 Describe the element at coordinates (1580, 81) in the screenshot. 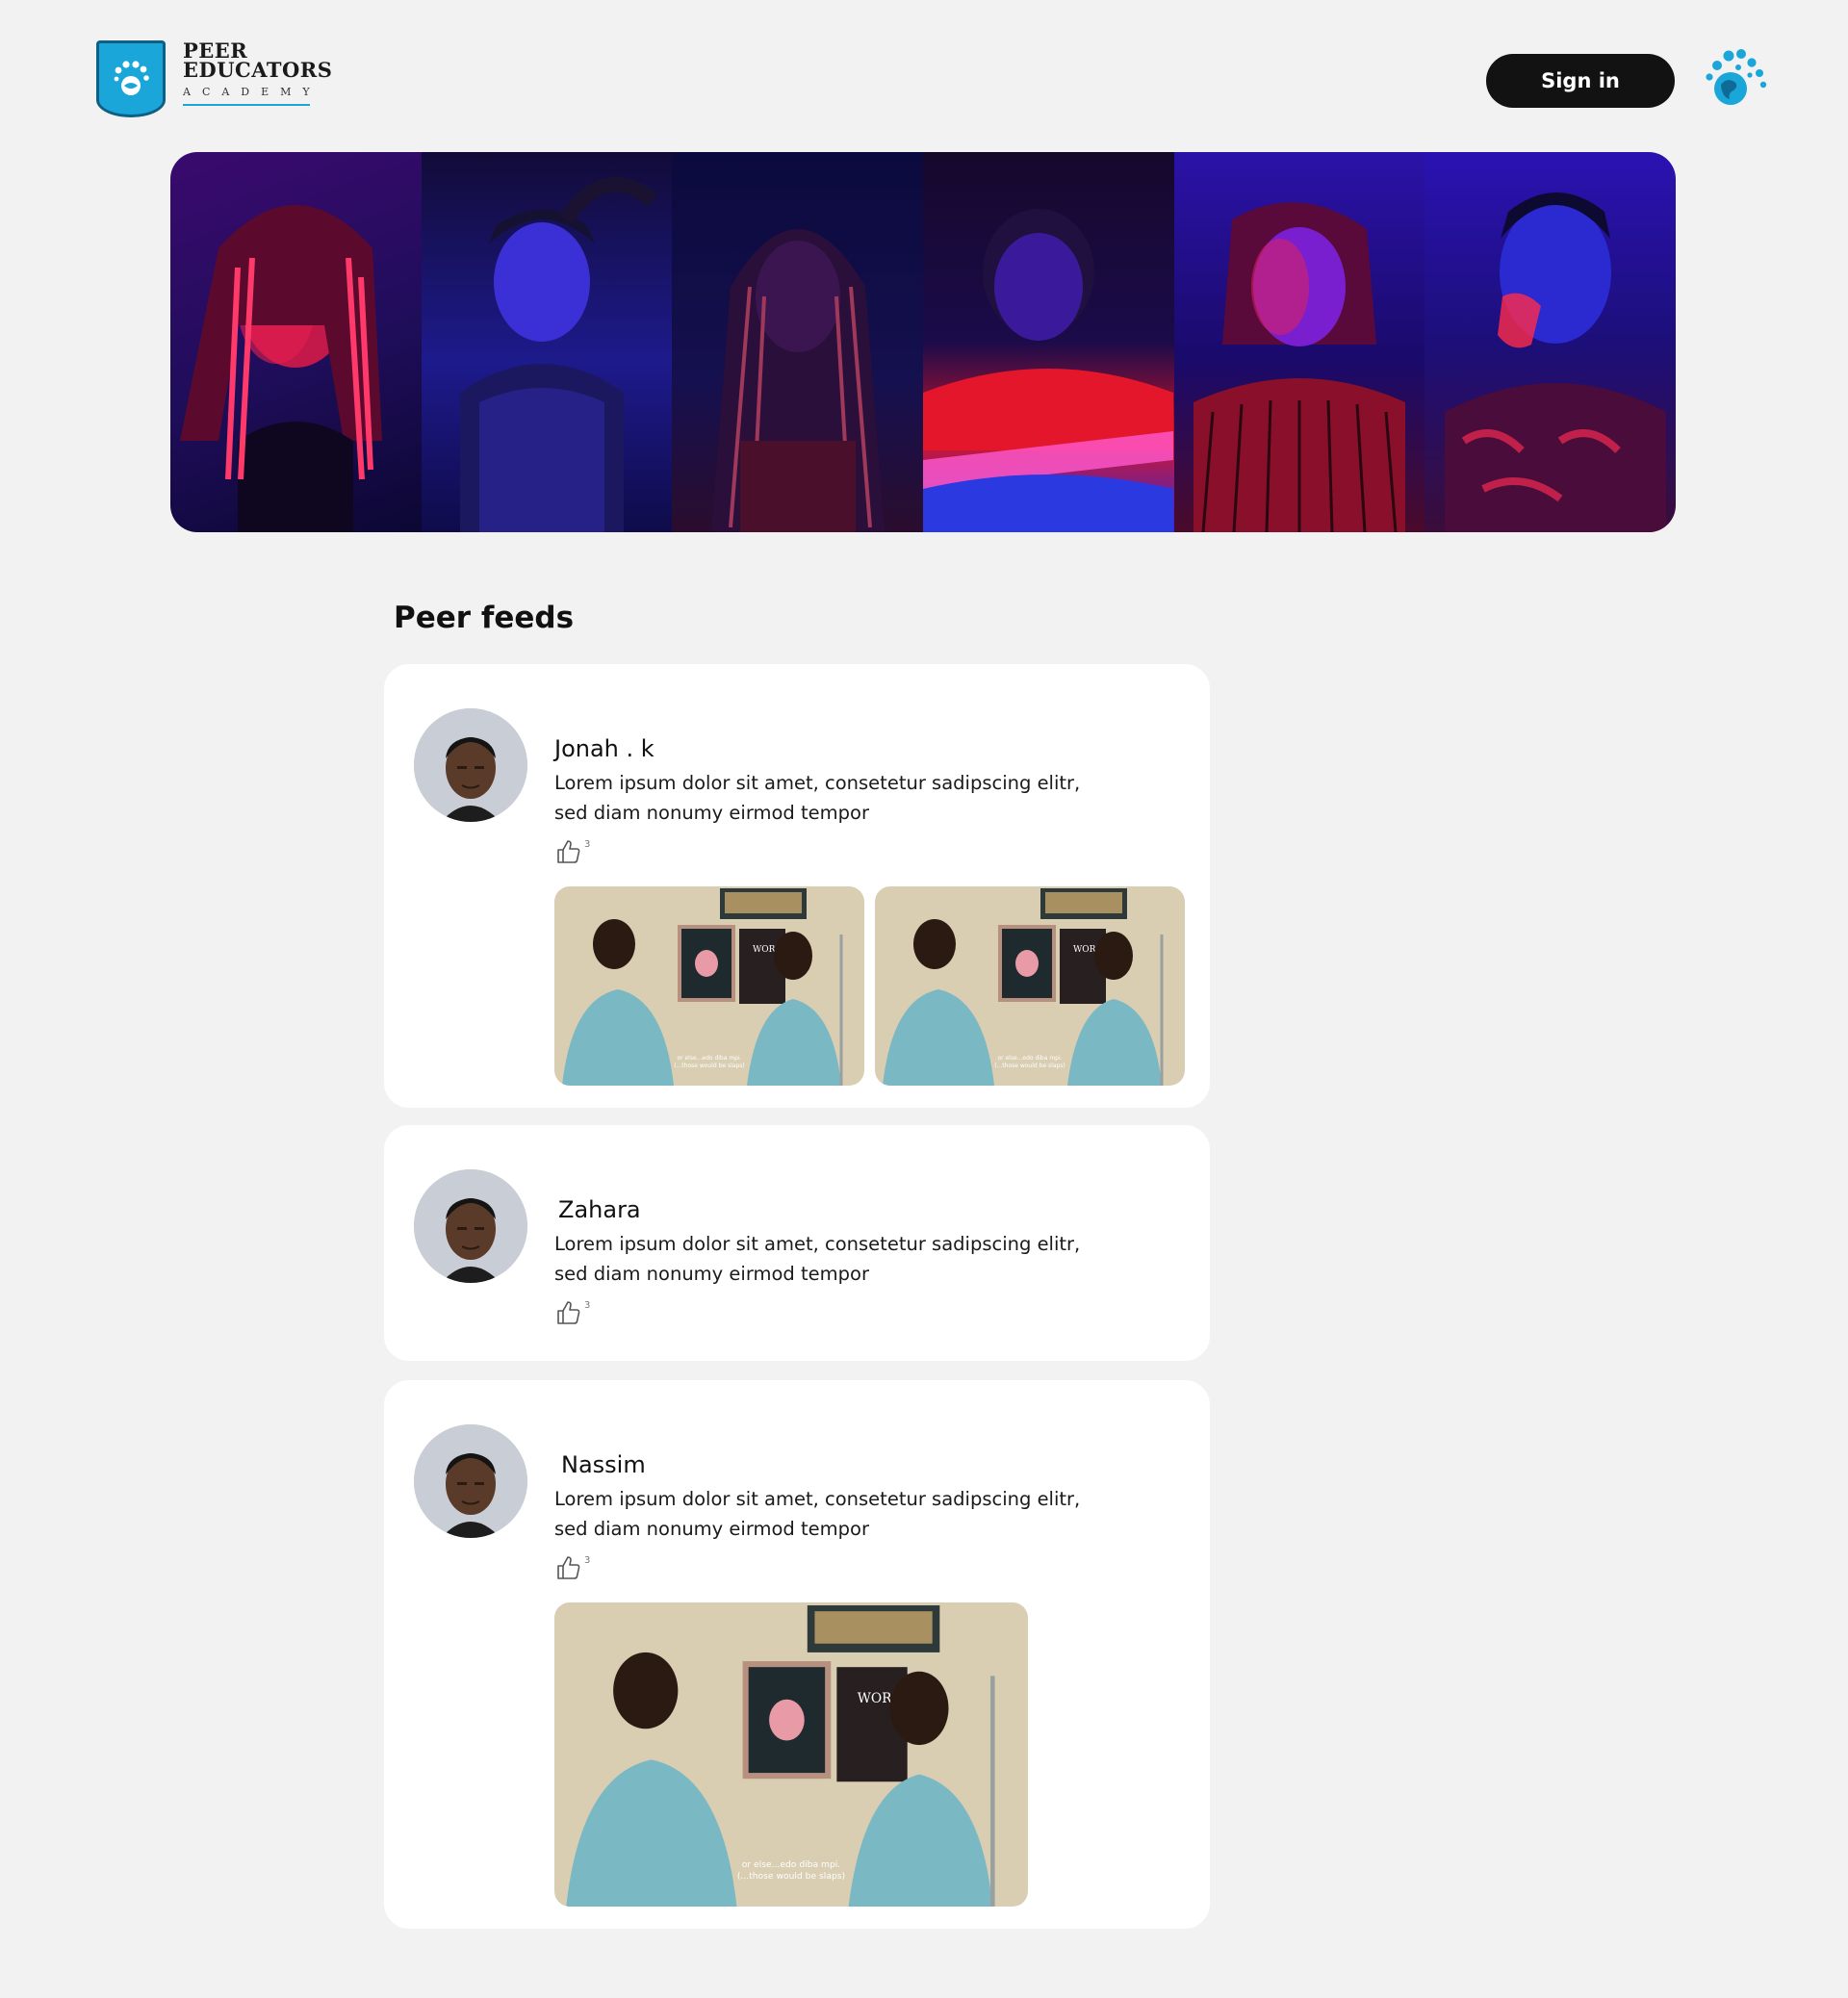

I see `sign-in-button: Sign in` at that location.